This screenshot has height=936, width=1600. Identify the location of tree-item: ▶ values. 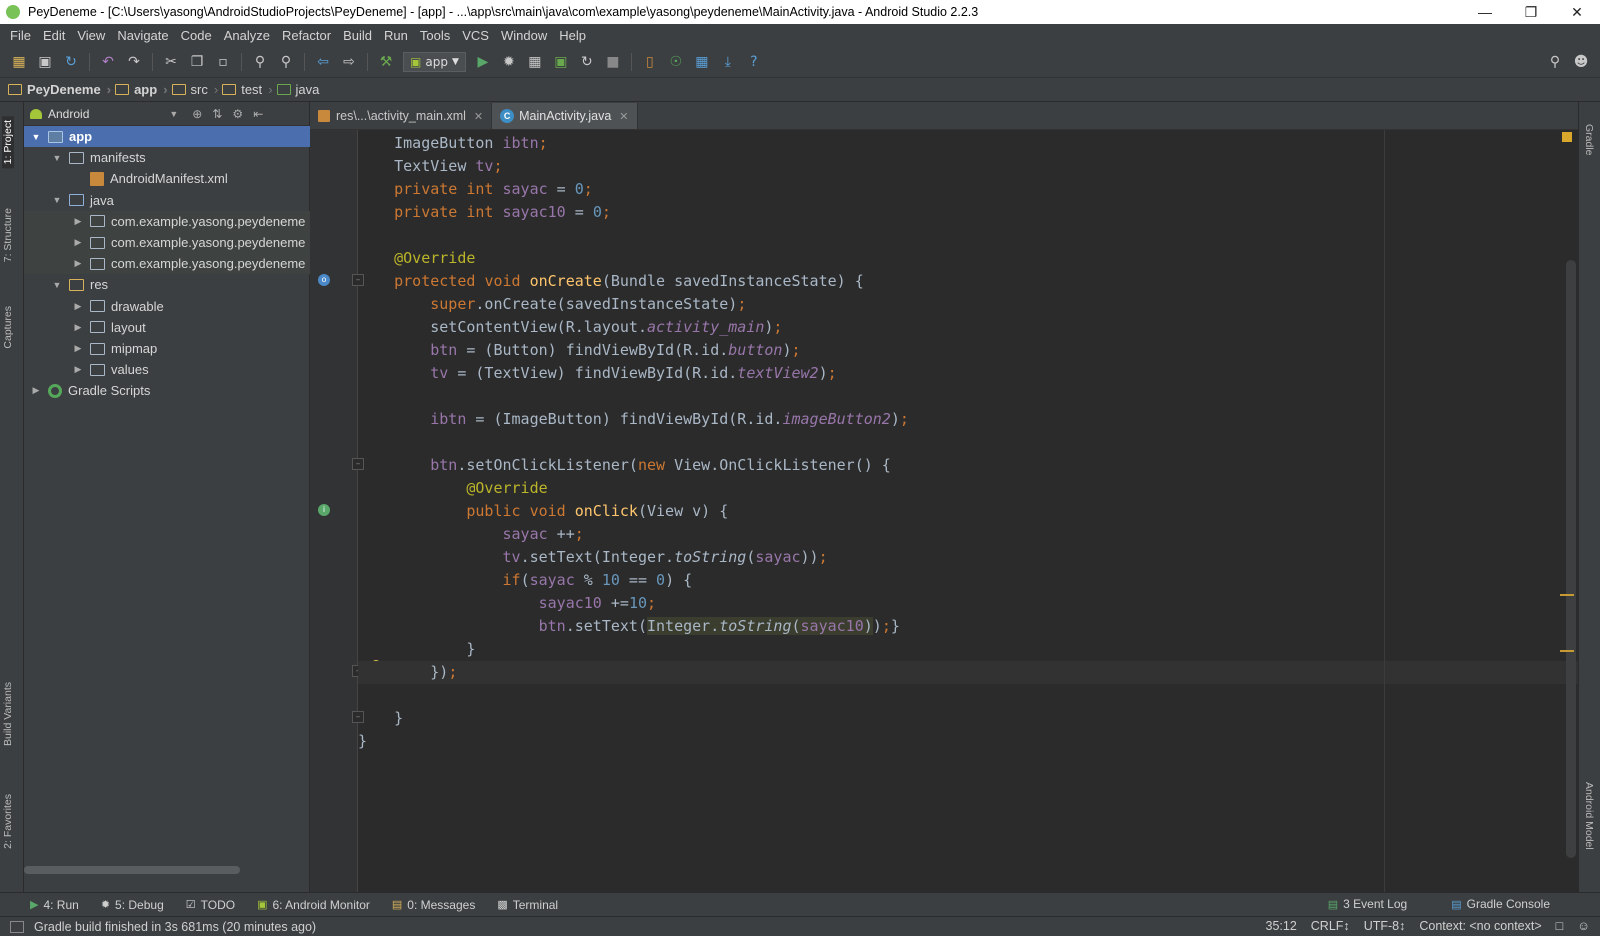
(167, 369).